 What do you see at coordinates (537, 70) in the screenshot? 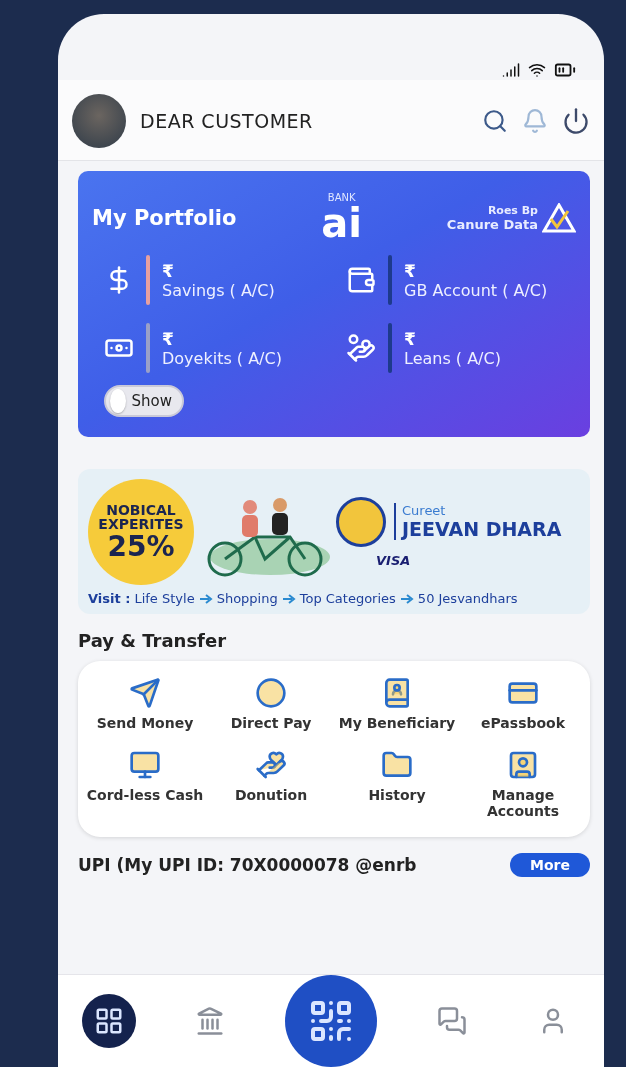
I see `wifi-icon` at bounding box center [537, 70].